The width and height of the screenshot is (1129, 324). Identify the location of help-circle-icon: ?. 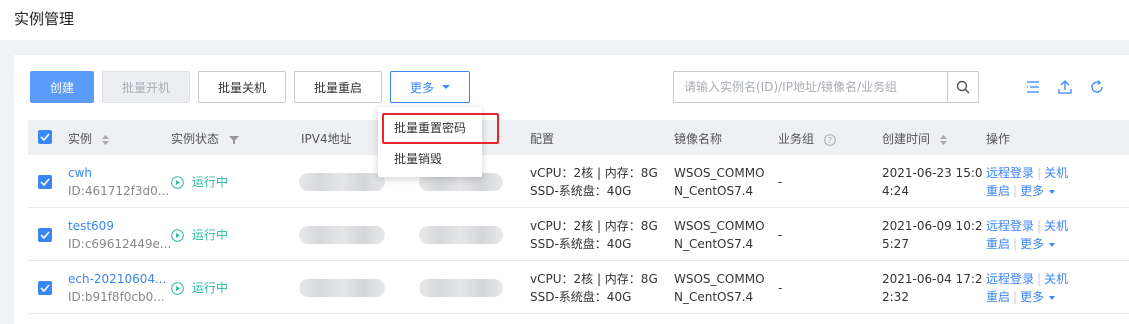
(830, 139).